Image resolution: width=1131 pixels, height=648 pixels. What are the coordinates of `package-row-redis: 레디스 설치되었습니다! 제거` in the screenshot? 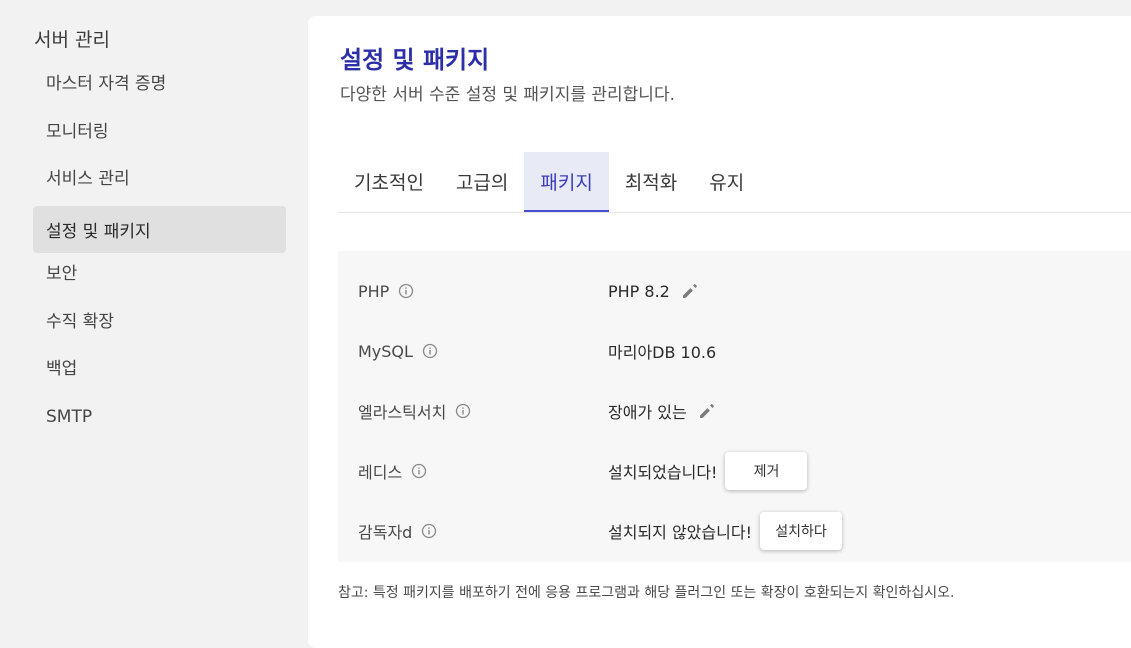 It's located at (734, 471).